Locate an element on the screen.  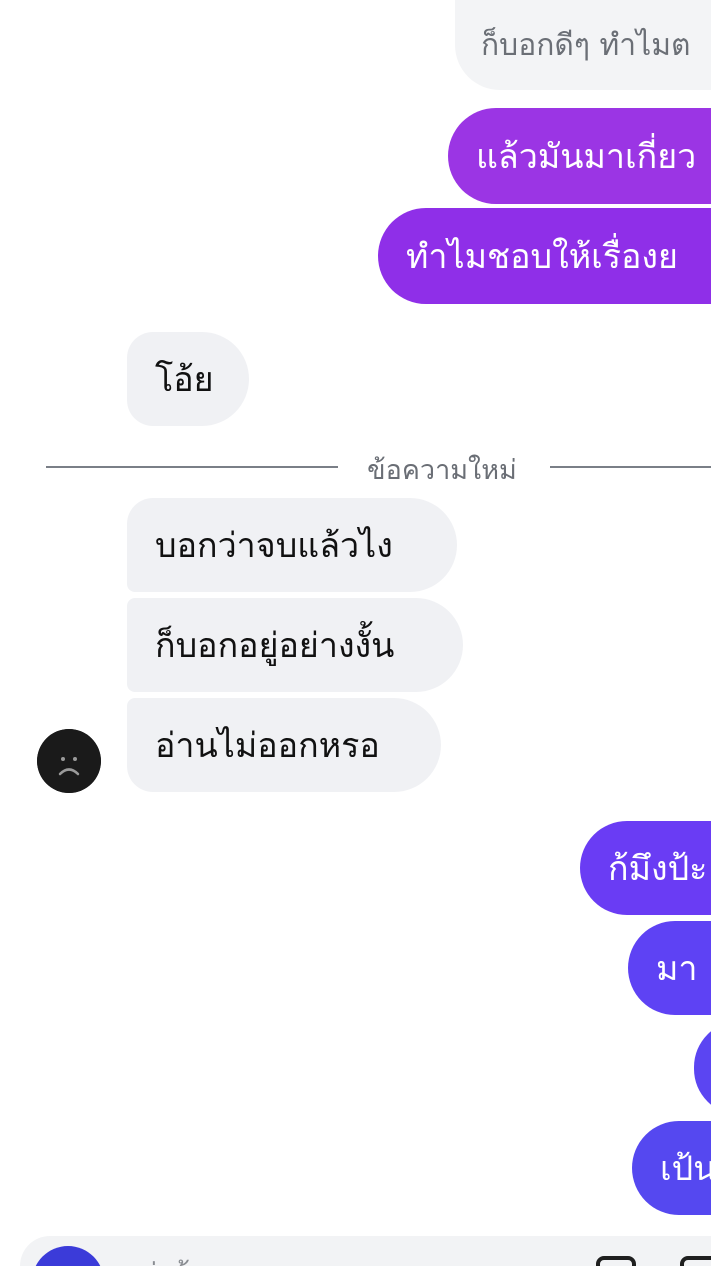
sent-message-bubble: มา is located at coordinates (669, 968).